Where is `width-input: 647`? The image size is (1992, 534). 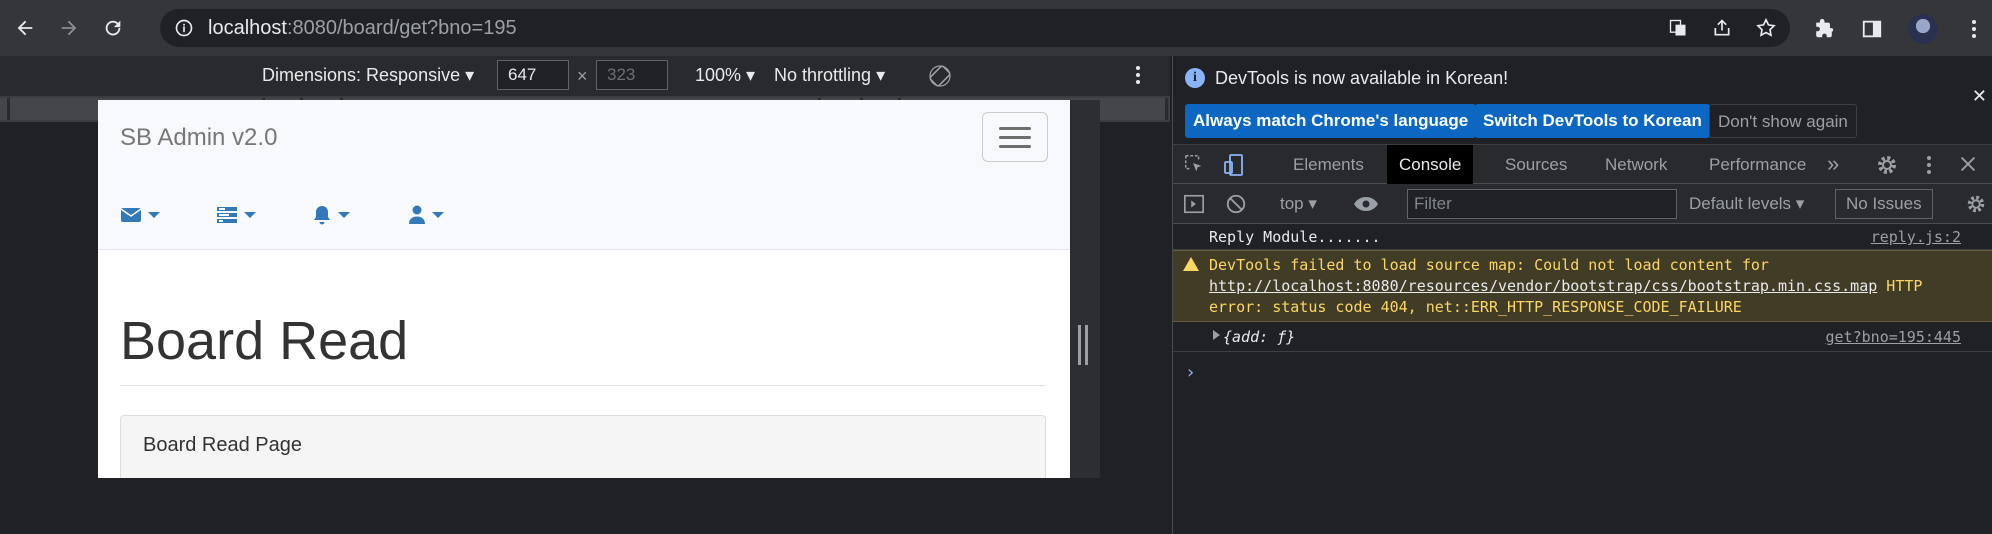
width-input: 647 is located at coordinates (533, 75).